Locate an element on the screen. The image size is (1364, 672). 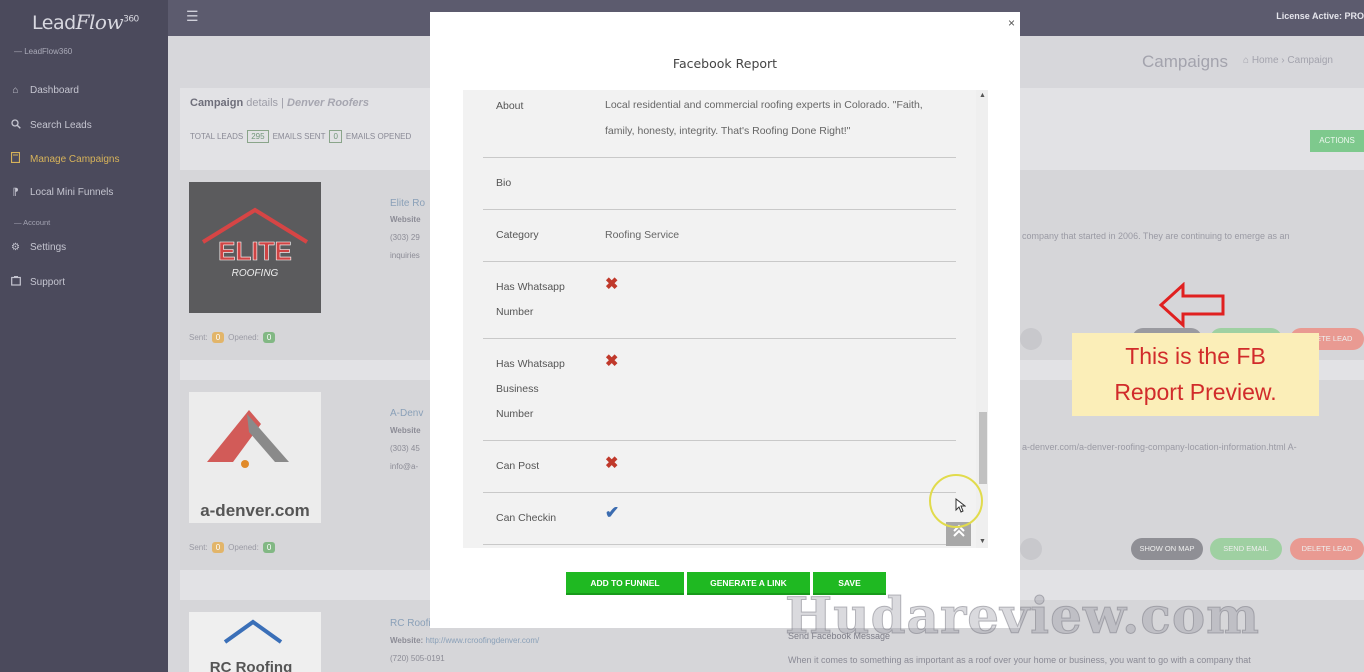
report-row-can-checkin: Can Checkin ✔ is located at coordinates (719, 519).